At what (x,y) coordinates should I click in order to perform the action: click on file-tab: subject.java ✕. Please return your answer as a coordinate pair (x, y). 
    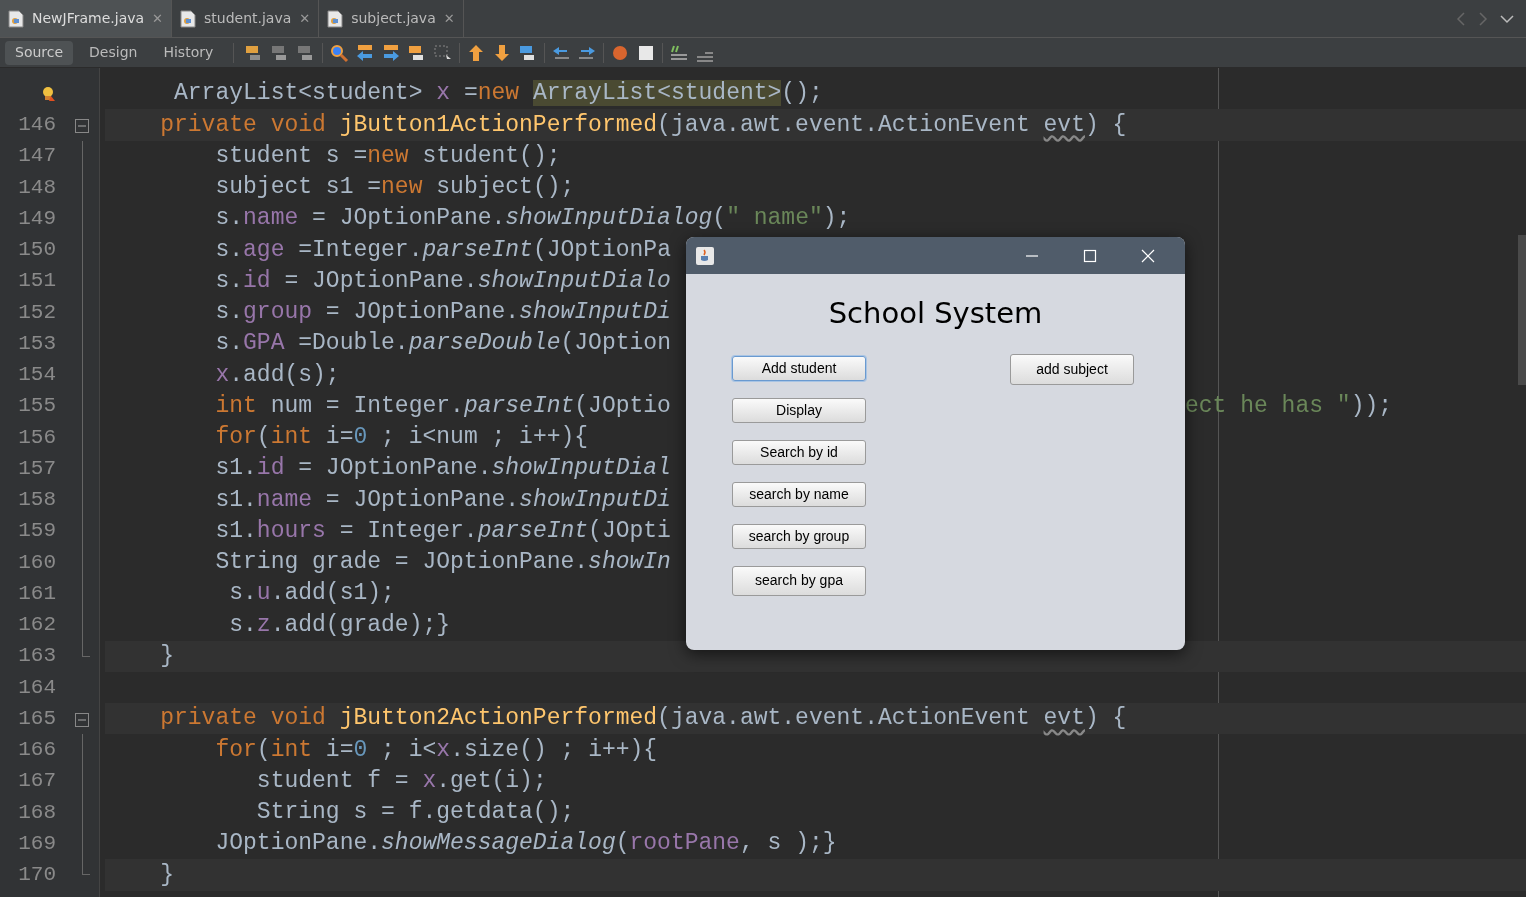
    Looking at the image, I should click on (391, 18).